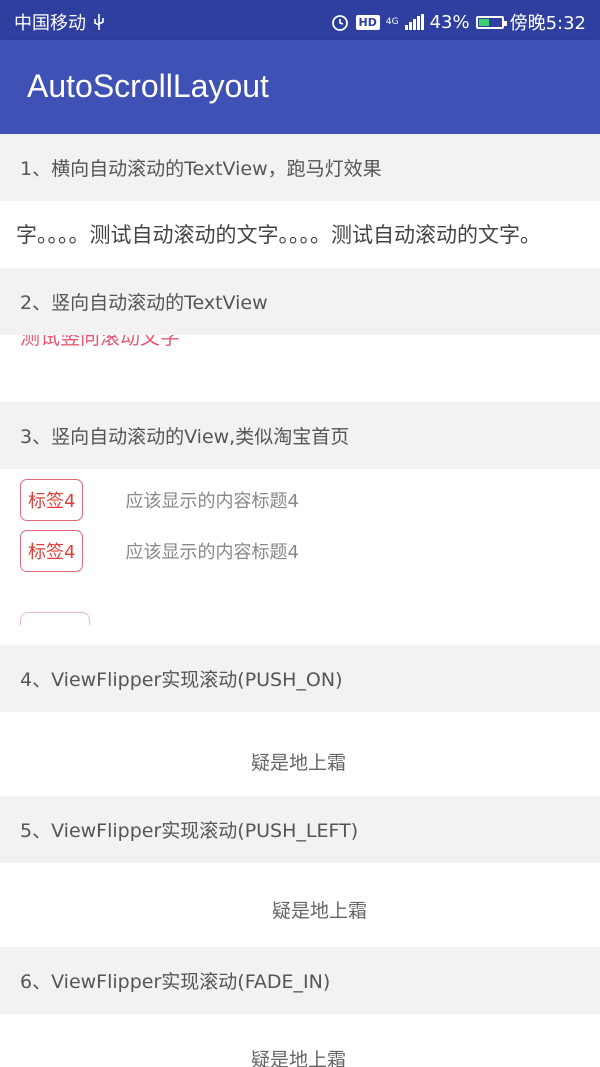  Describe the element at coordinates (300, 1040) in the screenshot. I see `viewflipper-fade-in: 疑是地上霜` at that location.